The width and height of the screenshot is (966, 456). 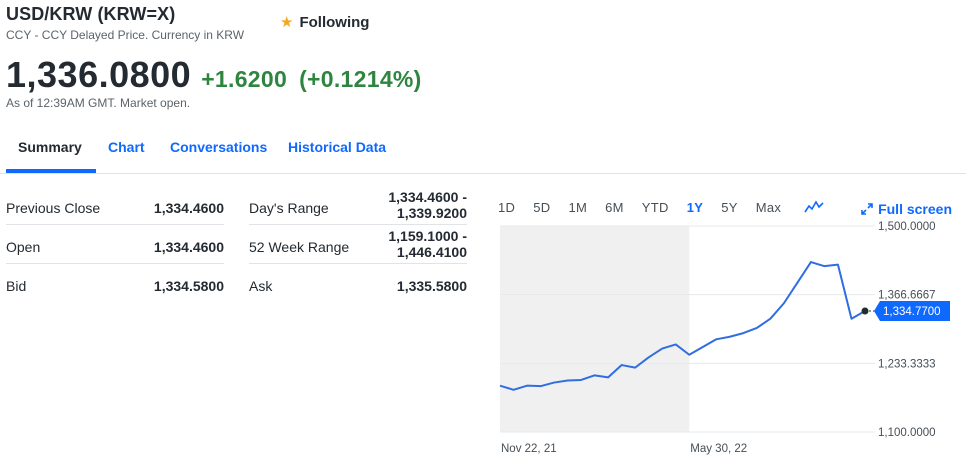 I want to click on y-tick-label: 1,233.3333, so click(x=907, y=364).